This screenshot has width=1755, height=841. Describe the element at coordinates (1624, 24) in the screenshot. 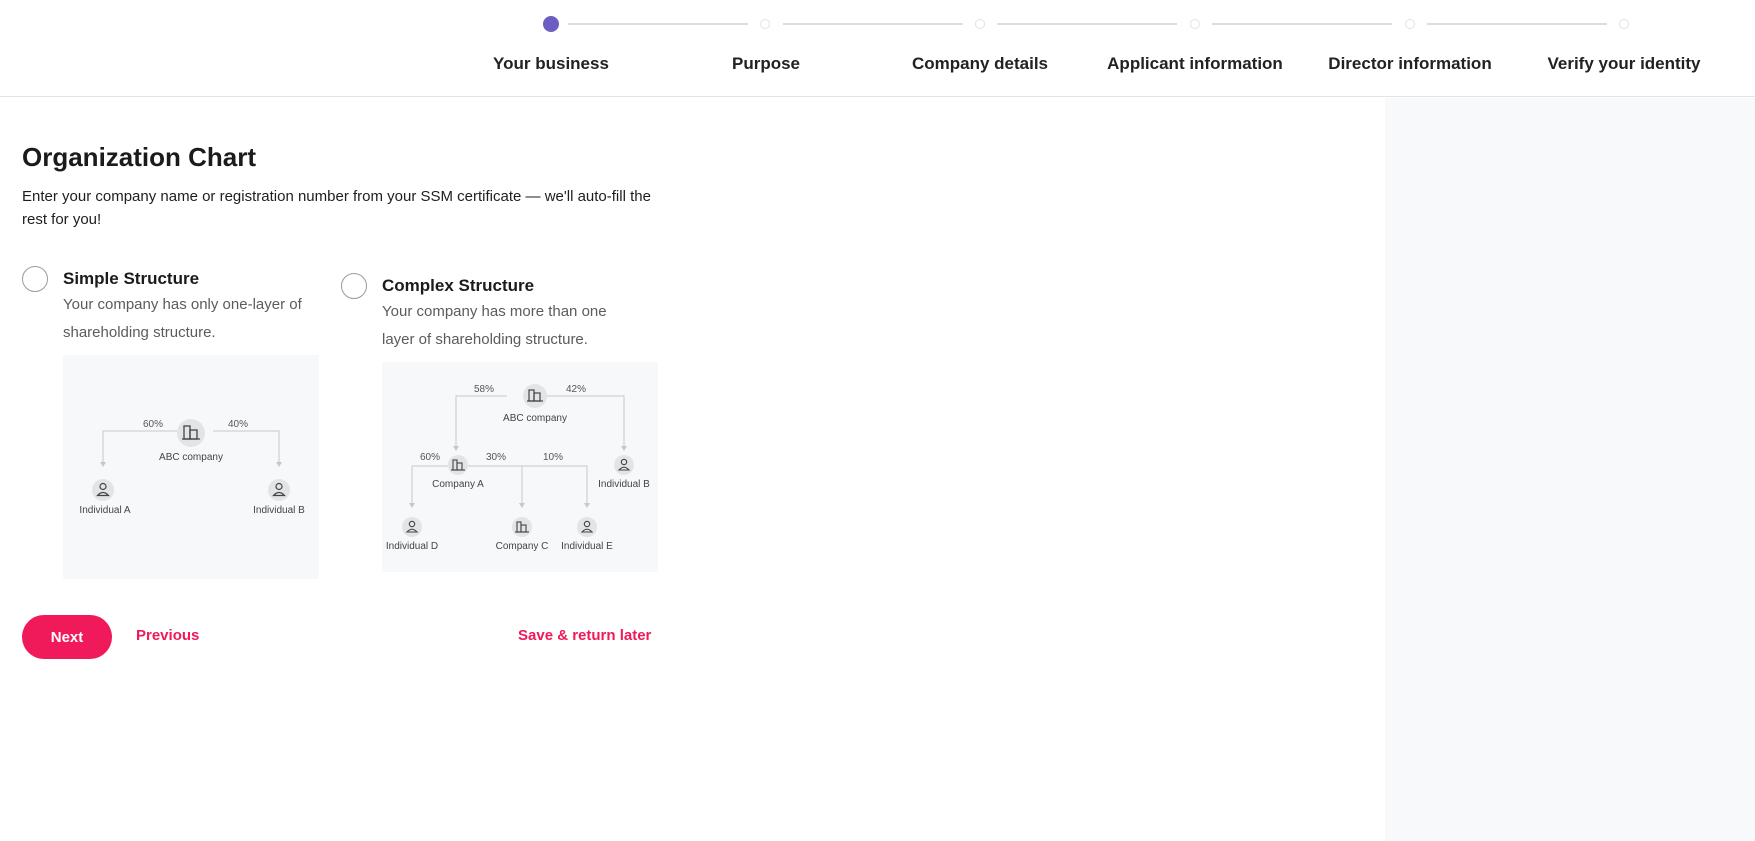

I see `step-dot-verify-identity` at that location.